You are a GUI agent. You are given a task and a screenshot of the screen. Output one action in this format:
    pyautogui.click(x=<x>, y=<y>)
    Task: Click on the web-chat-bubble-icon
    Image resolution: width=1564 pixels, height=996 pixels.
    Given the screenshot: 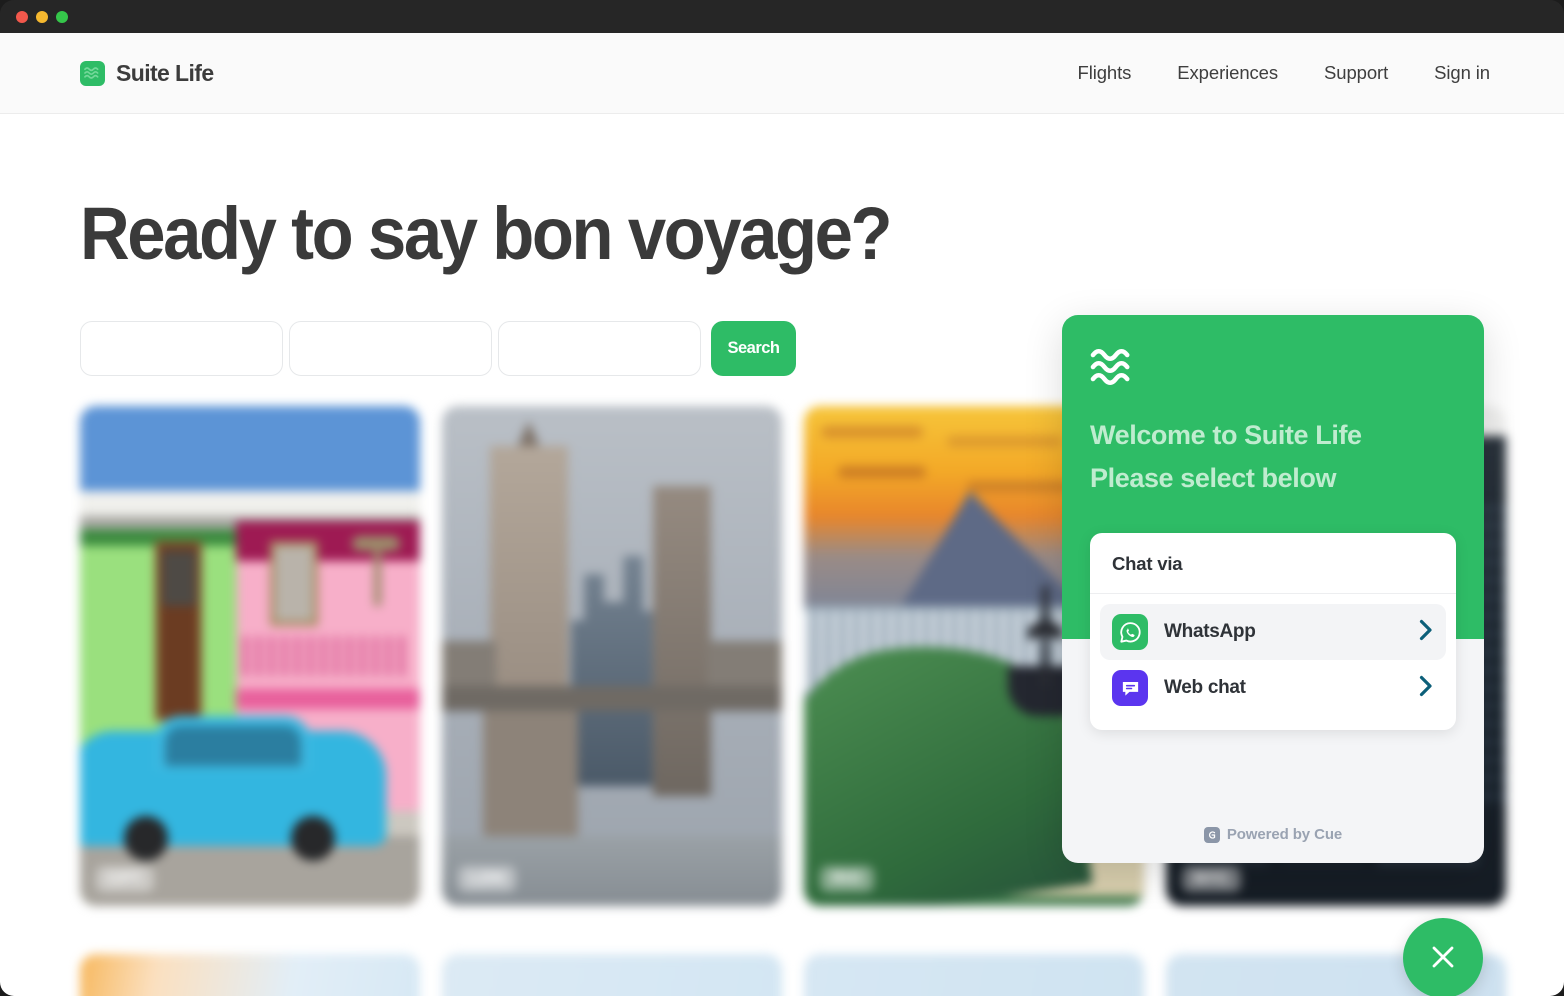 What is the action you would take?
    pyautogui.click(x=1130, y=688)
    